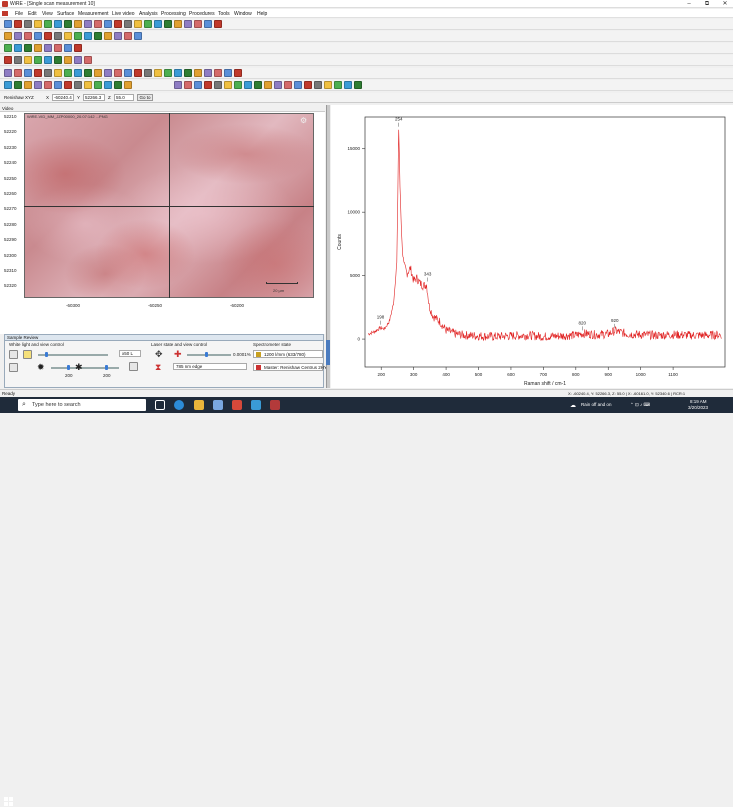 The height and width of the screenshot is (807, 733). What do you see at coordinates (124, 97) in the screenshot?
I see `z-field: 55.0` at bounding box center [124, 97].